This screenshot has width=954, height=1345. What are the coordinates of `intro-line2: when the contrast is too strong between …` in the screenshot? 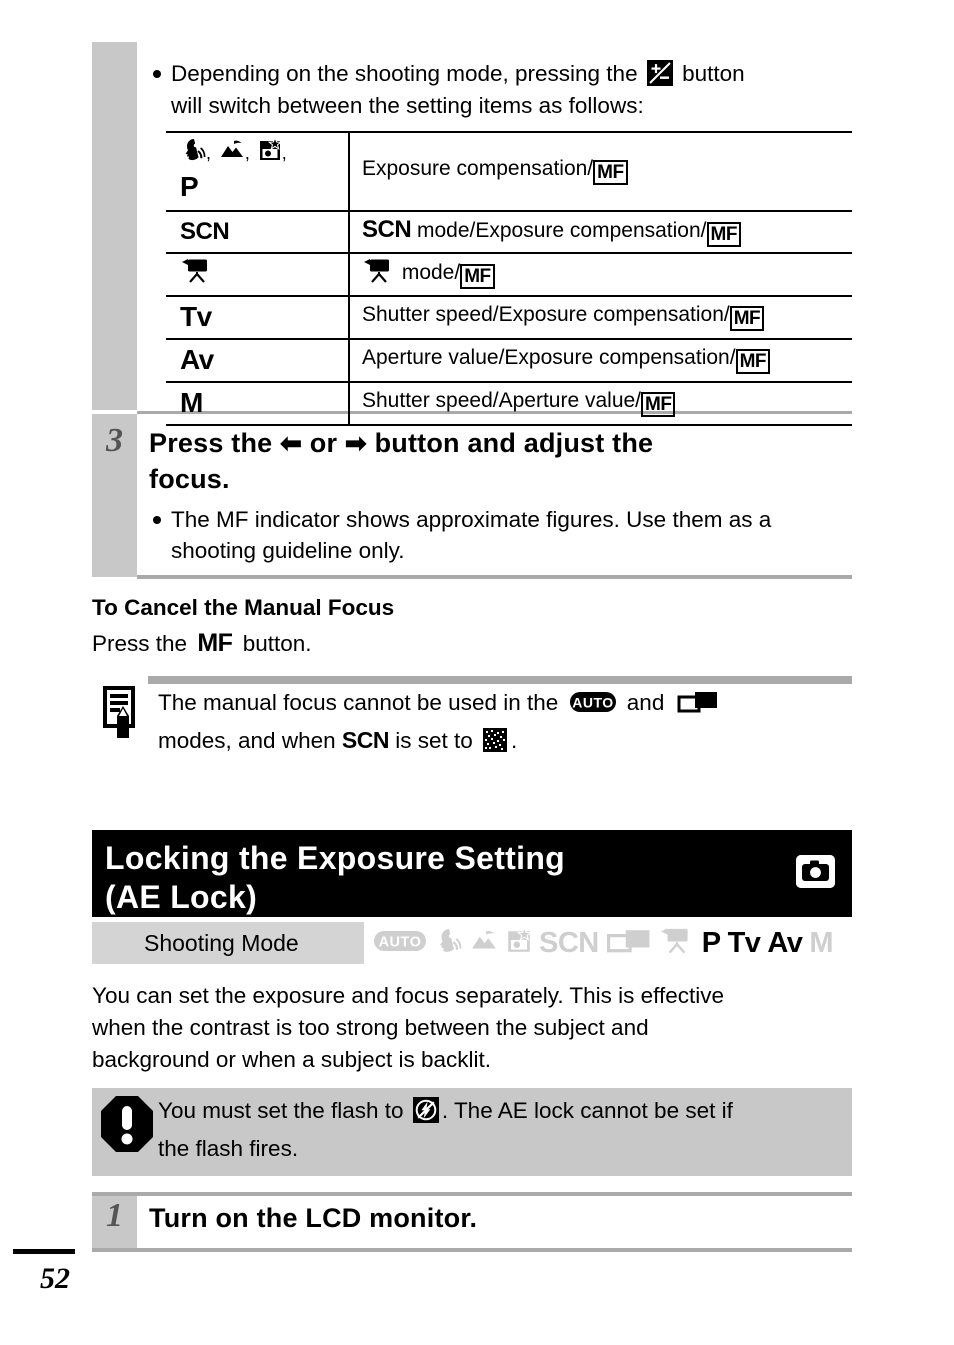 It's located at (370, 1027).